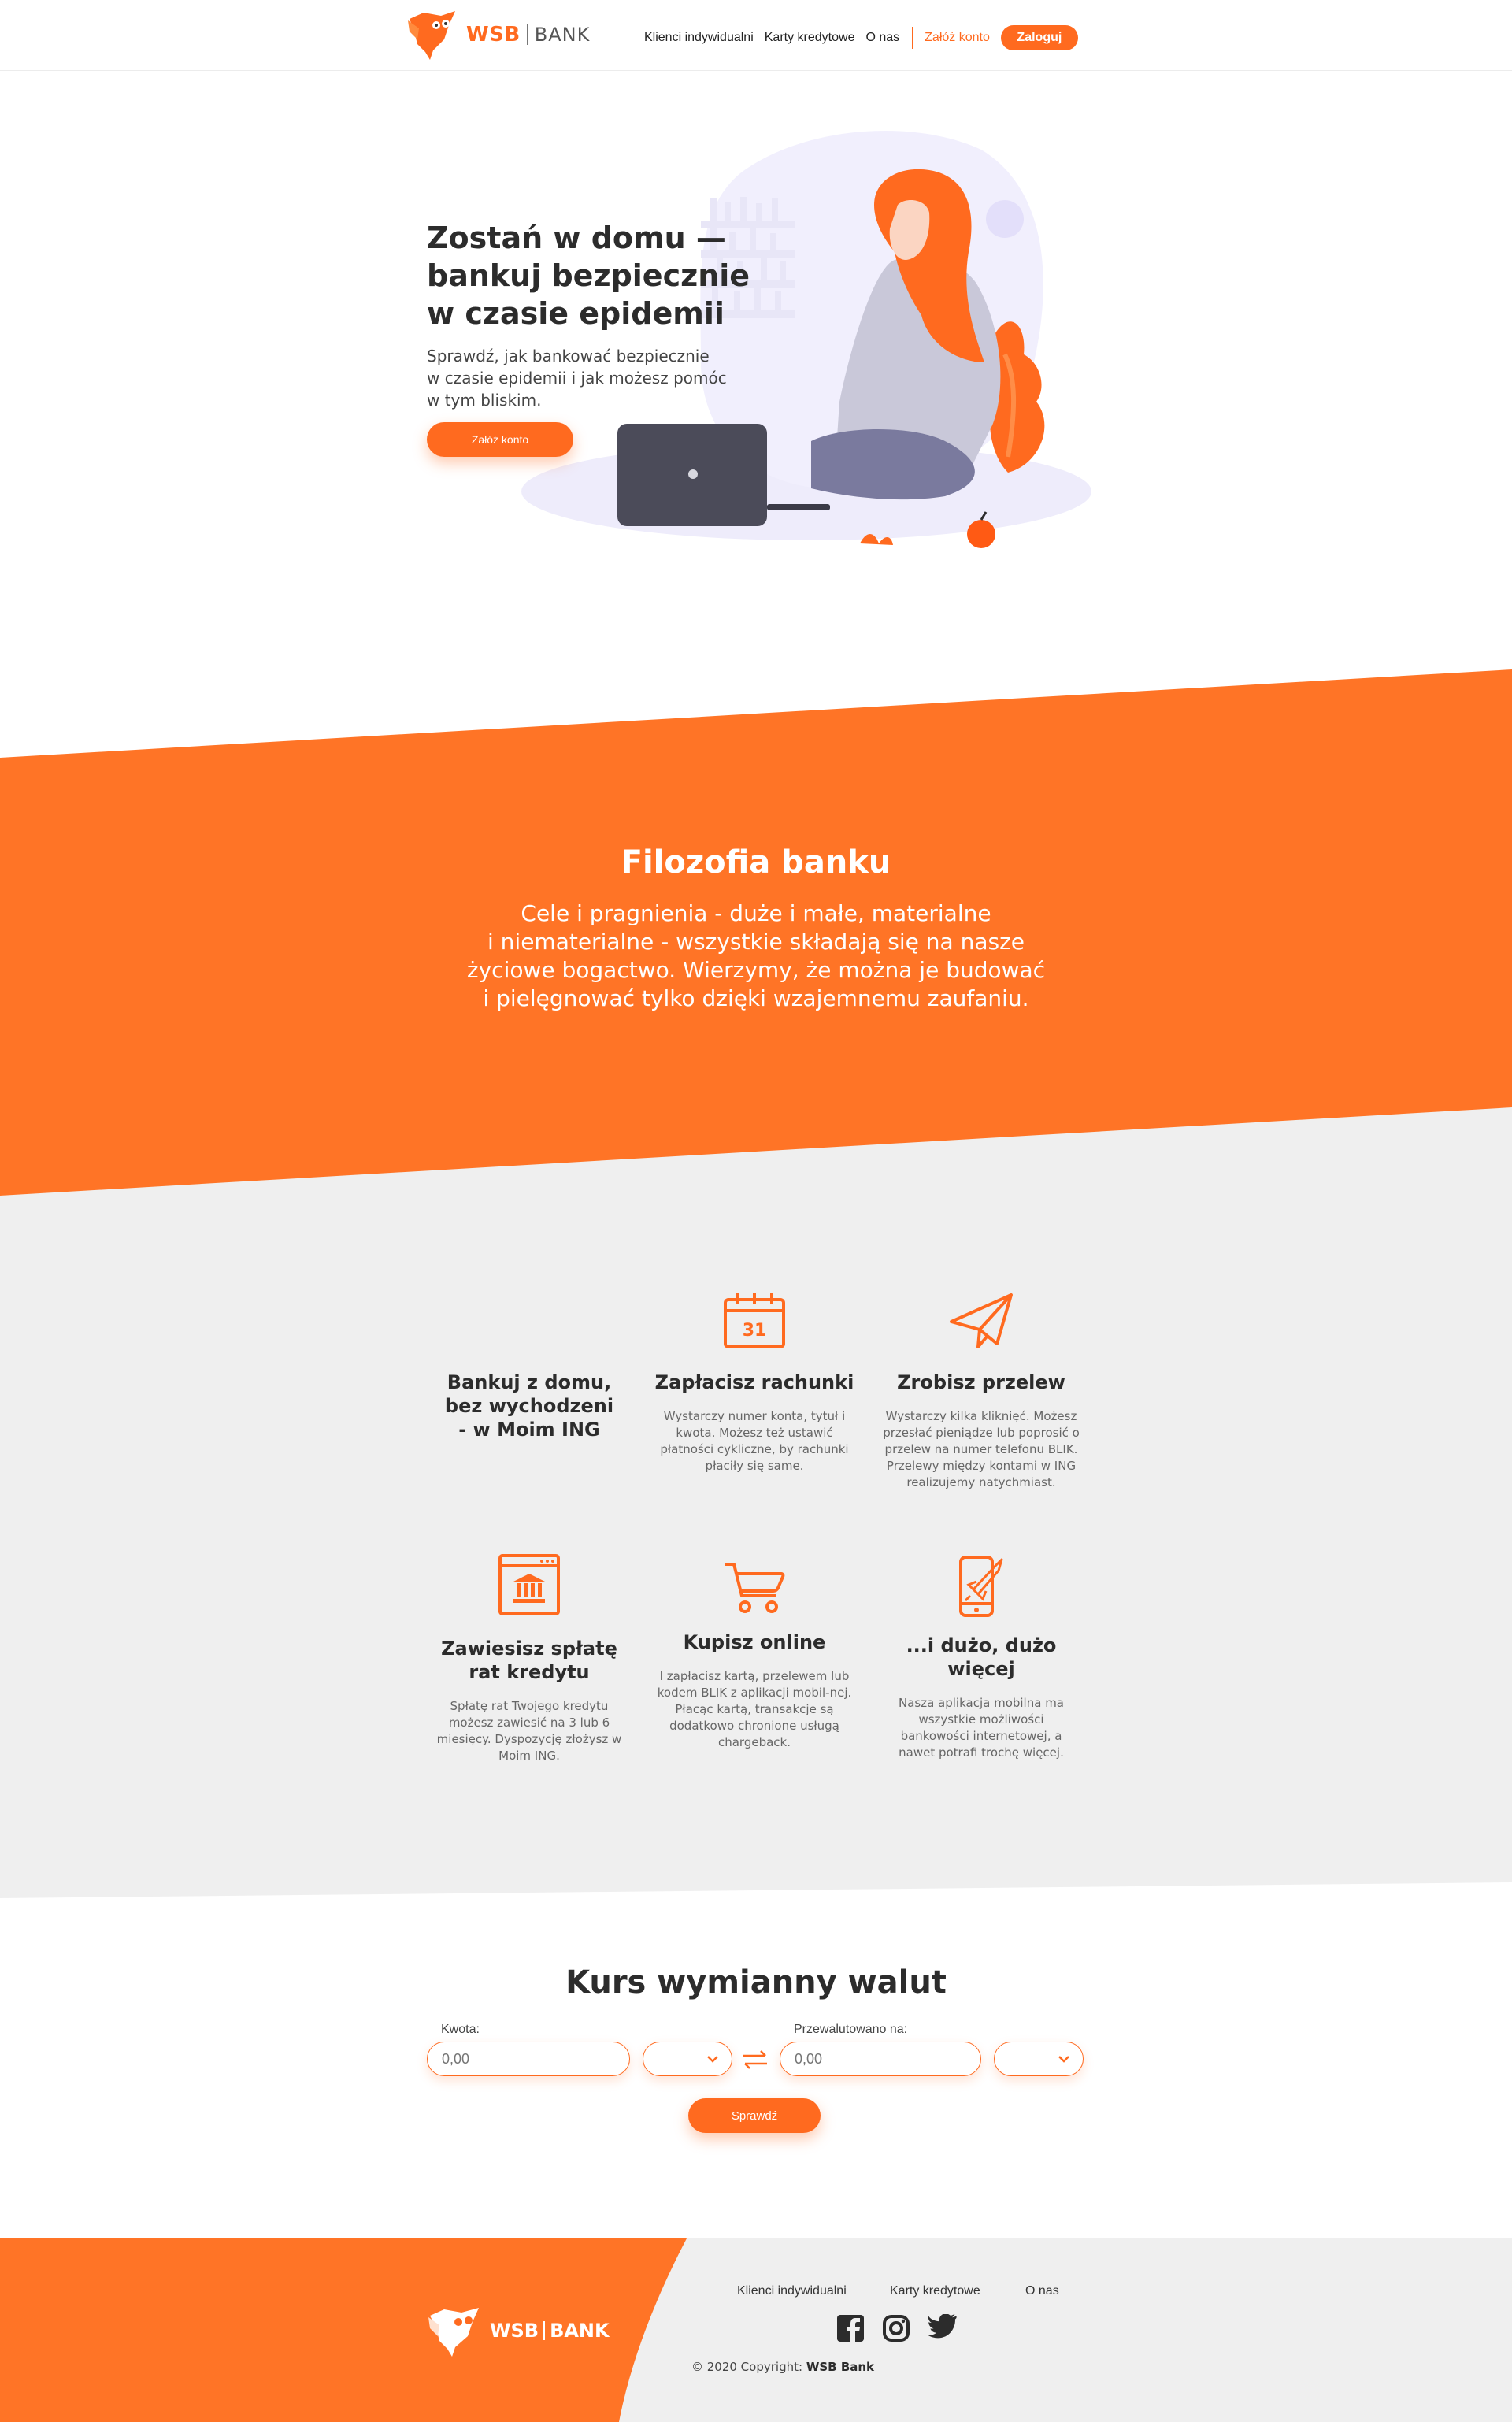 This screenshot has height=2422, width=1512. Describe the element at coordinates (544, 2330) in the screenshot. I see `footer-brand-separator` at that location.